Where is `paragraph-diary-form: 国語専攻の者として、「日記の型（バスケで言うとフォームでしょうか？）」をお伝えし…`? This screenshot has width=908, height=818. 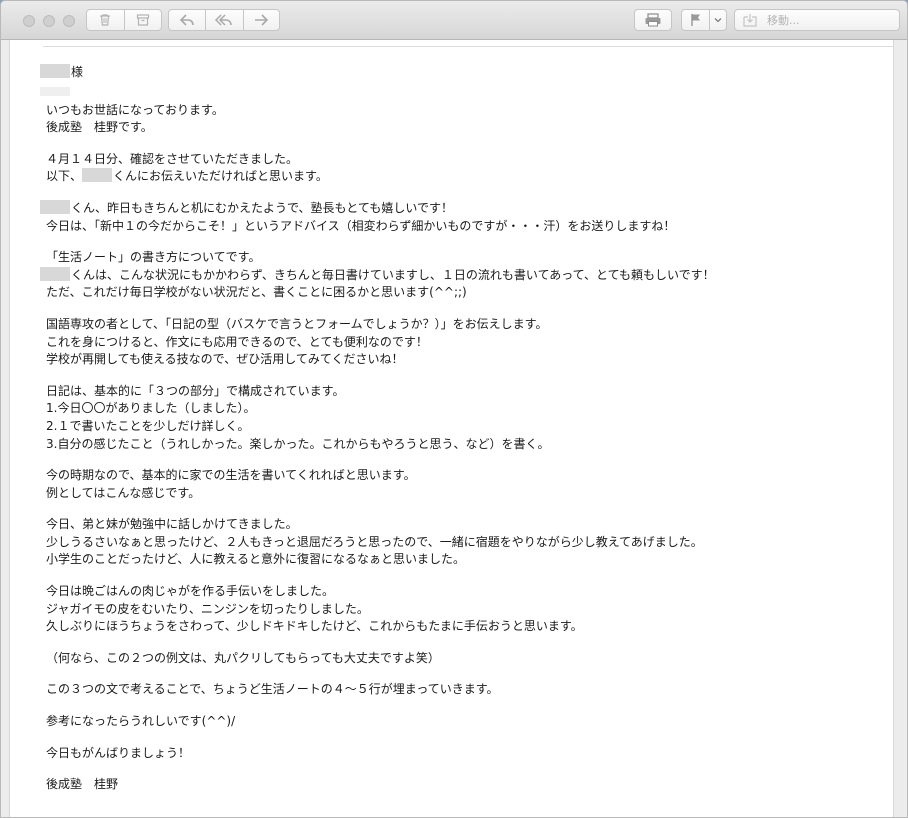
paragraph-diary-form: 国語専攻の者として、「日記の型（バスケで言うとフォームでしょうか？）」をお伝えし… is located at coordinates (380, 342).